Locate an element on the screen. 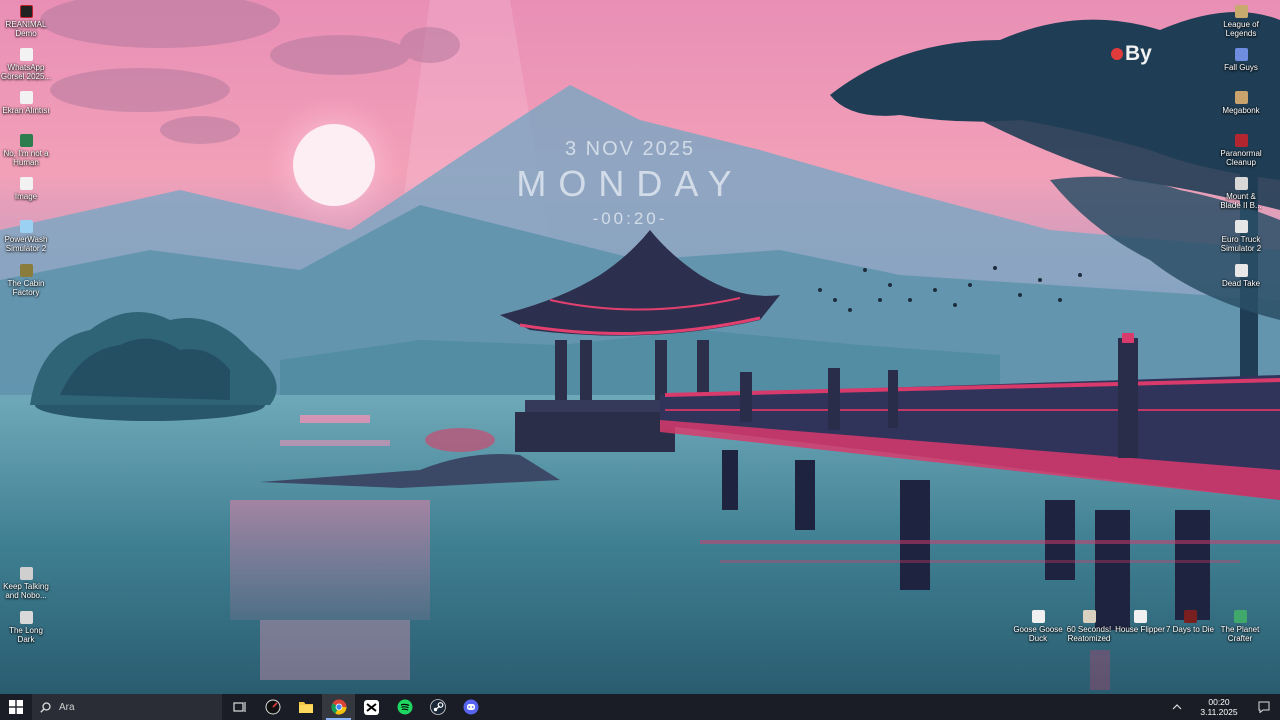 This screenshot has width=1280, height=720. folder-icon is located at coordinates (305, 707).